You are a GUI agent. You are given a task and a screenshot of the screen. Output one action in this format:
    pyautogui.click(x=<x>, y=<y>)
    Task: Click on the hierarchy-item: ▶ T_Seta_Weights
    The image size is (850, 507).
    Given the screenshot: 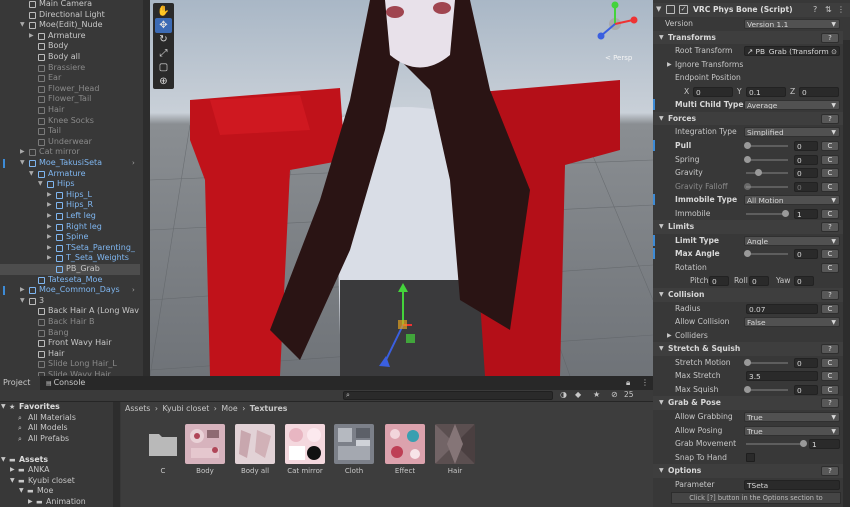 What is the action you would take?
    pyautogui.click(x=70, y=258)
    